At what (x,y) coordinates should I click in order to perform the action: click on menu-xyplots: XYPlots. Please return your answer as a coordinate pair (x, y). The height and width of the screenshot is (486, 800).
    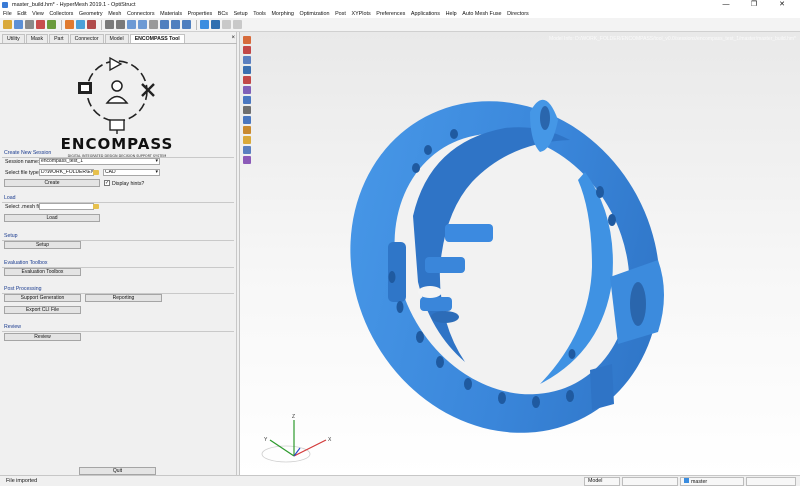
    Looking at the image, I should click on (360, 14).